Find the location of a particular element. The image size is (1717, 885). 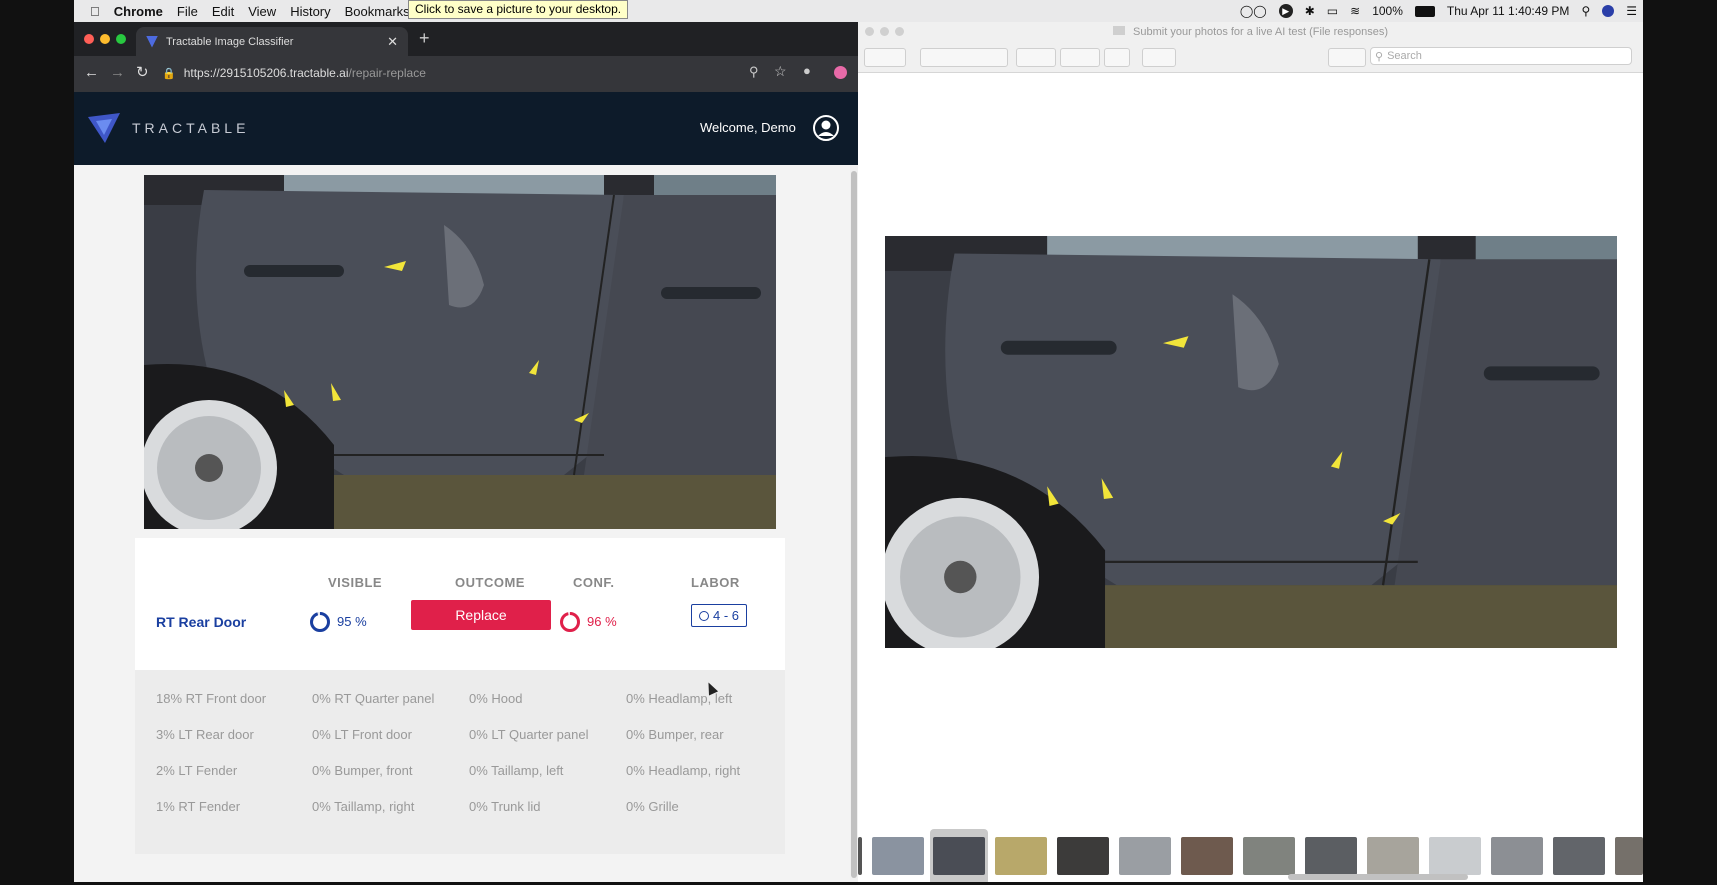

page-scrollbar-thumb is located at coordinates (854, 524).